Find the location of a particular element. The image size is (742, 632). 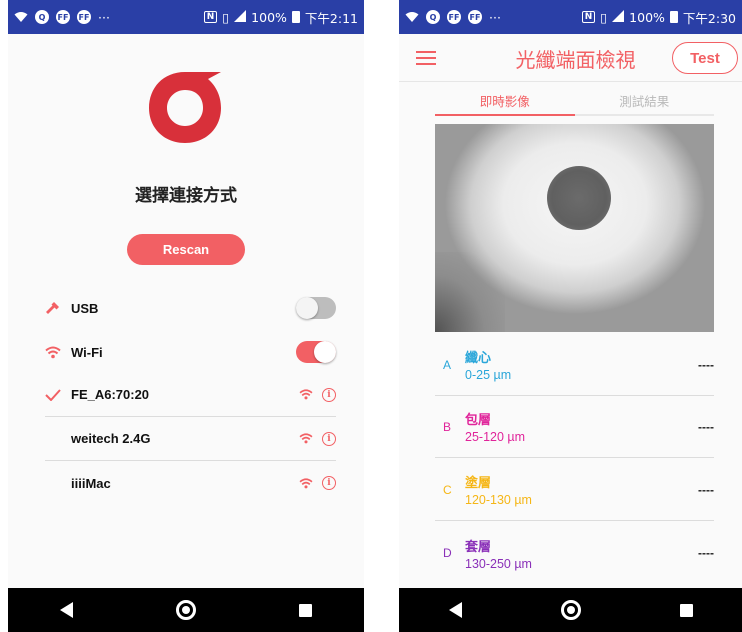

layer-letter: C is located at coordinates (447, 489).